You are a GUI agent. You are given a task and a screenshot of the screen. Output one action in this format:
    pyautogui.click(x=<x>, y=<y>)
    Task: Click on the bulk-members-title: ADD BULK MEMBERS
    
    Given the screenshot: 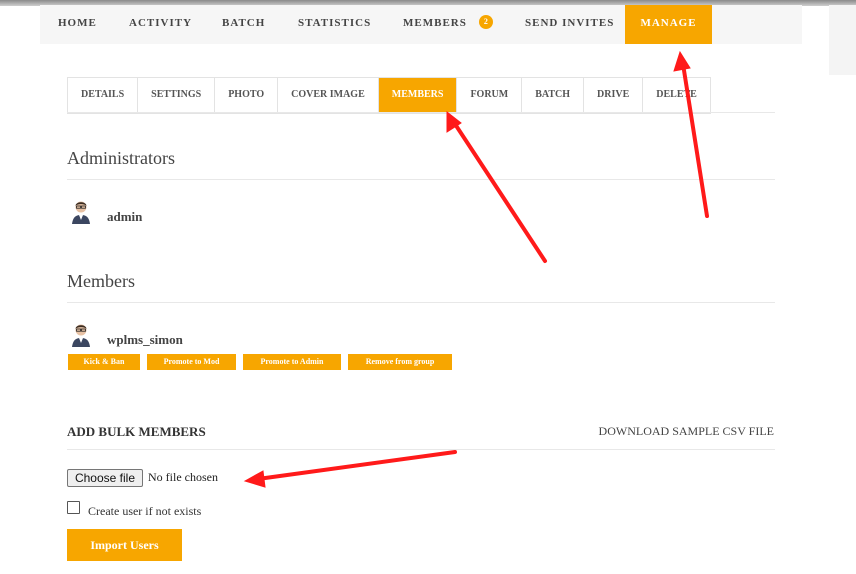 What is the action you would take?
    pyautogui.click(x=136, y=431)
    